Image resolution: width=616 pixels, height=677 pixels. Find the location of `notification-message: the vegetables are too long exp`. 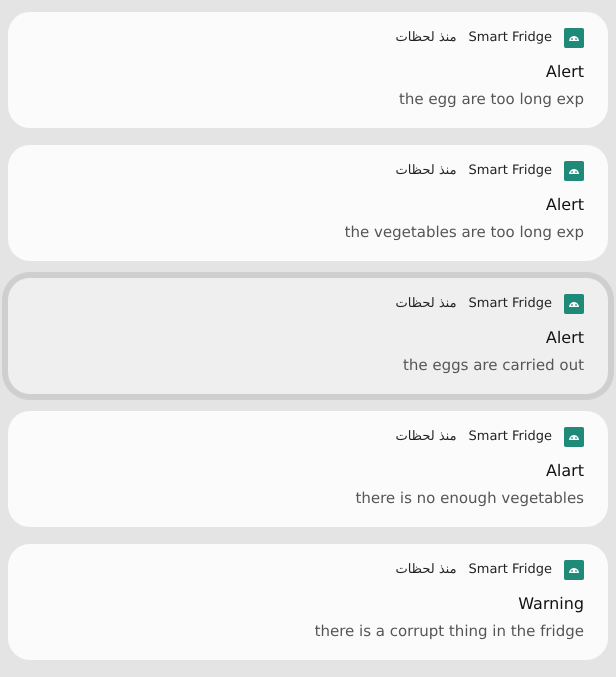

notification-message: the vegetables are too long exp is located at coordinates (464, 232).